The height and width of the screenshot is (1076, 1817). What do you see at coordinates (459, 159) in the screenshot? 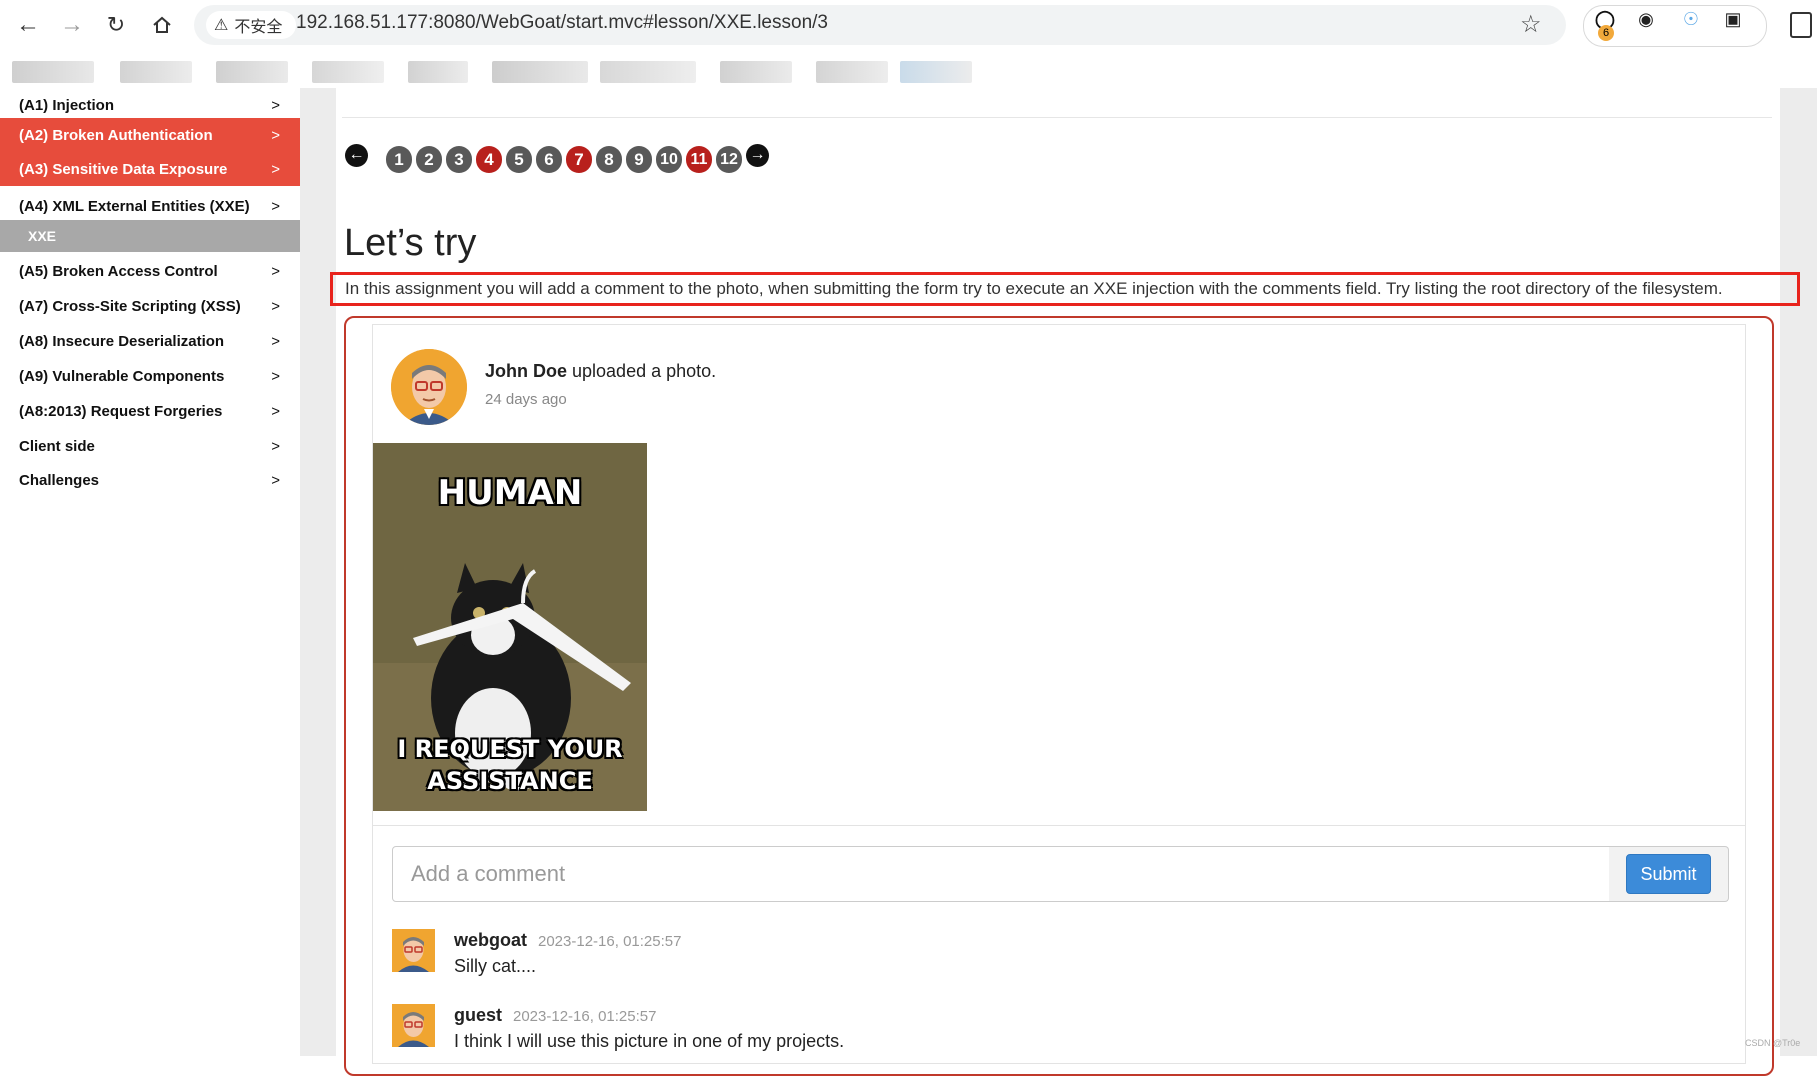
I see `page-button-3: 3` at bounding box center [459, 159].